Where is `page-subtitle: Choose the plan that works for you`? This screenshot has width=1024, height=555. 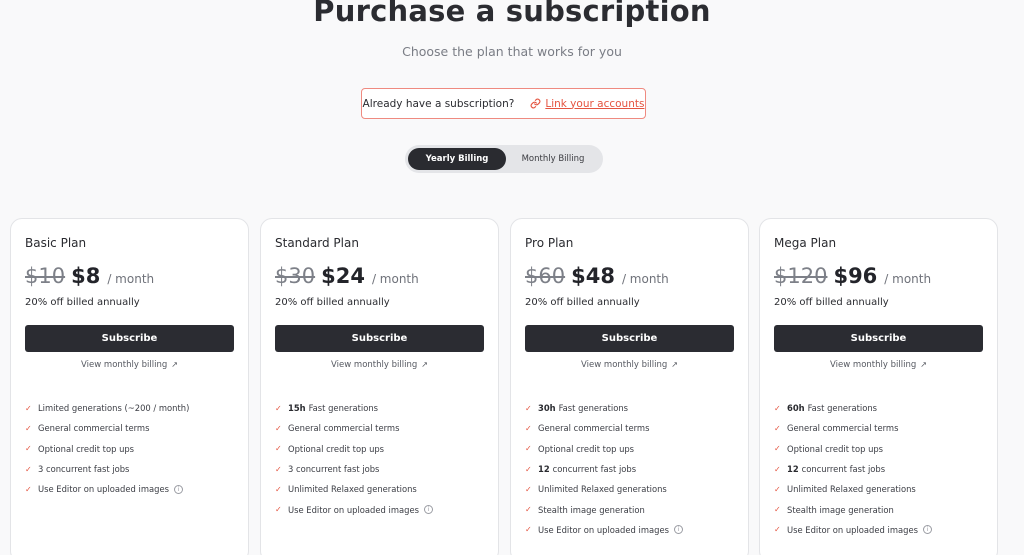 page-subtitle: Choose the plan that works for you is located at coordinates (512, 51).